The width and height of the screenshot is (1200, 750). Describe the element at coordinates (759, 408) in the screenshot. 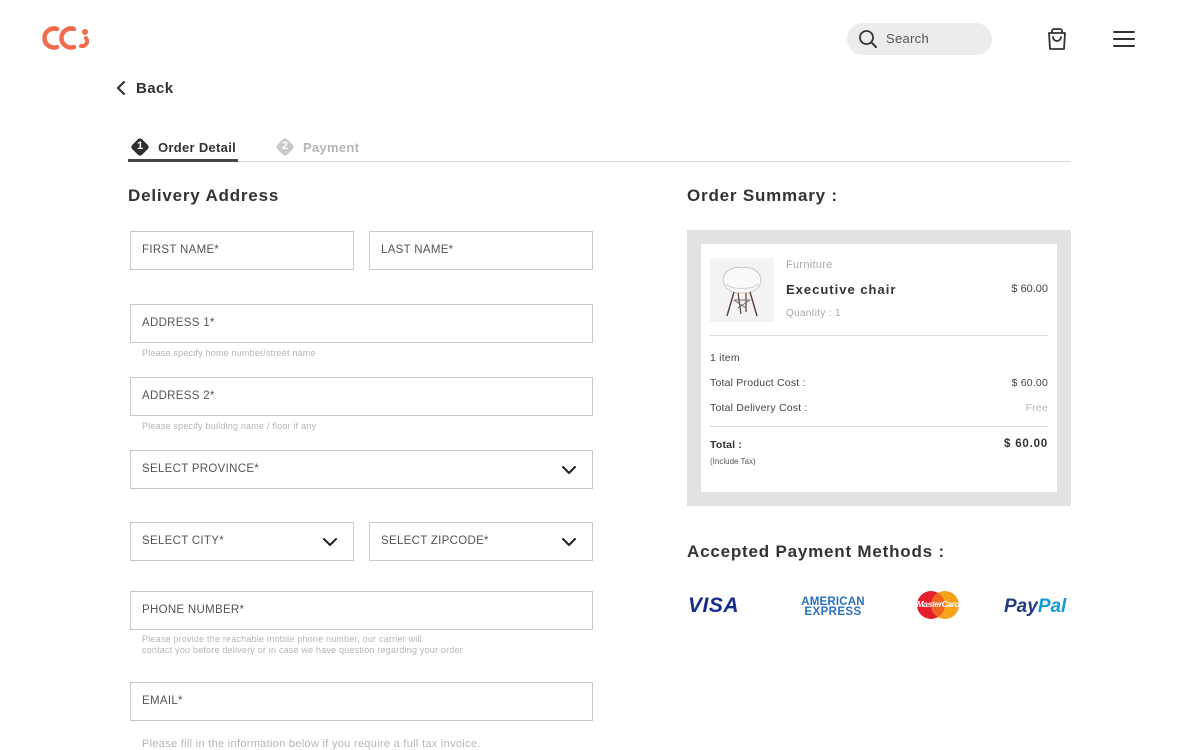

I see `delivery-cost-label: Total Delivery Cost :` at that location.